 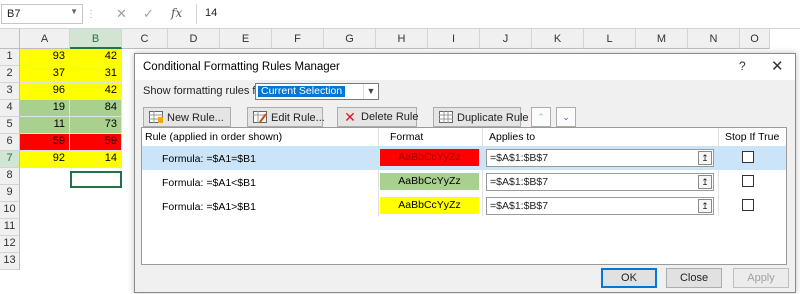 What do you see at coordinates (14, 14) in the screenshot?
I see `name-box-value: B7` at bounding box center [14, 14].